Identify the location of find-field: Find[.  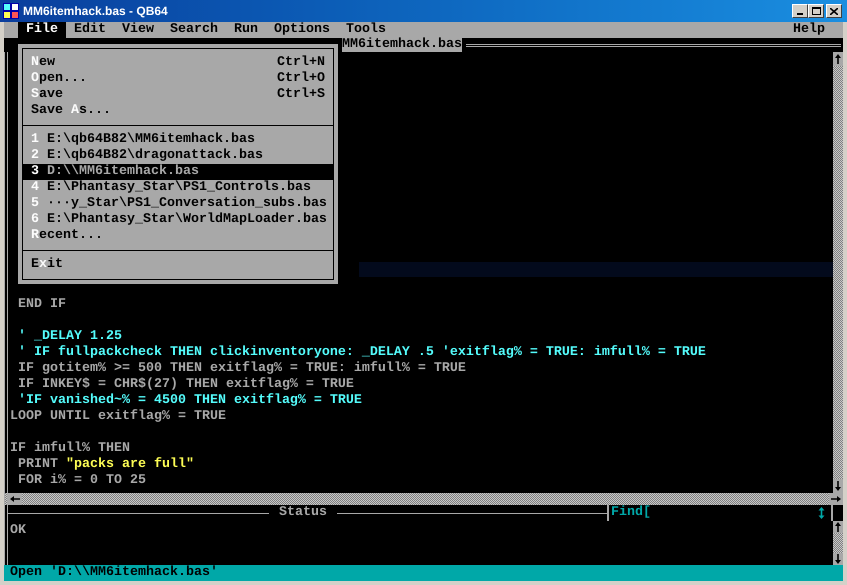
(720, 513).